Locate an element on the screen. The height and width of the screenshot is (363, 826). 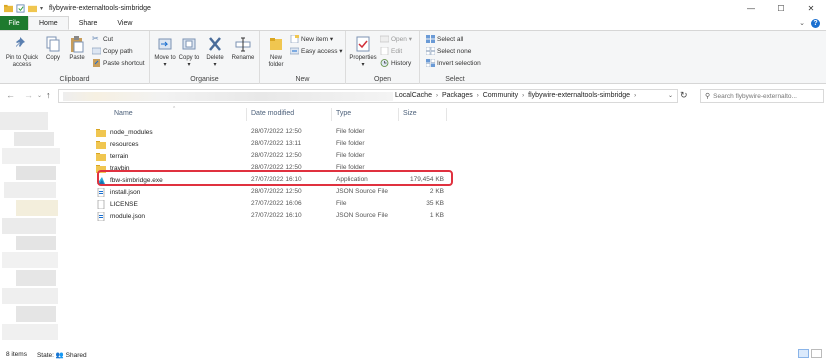
address-dropdown-icon: ⌄ is located at coordinates (670, 95).